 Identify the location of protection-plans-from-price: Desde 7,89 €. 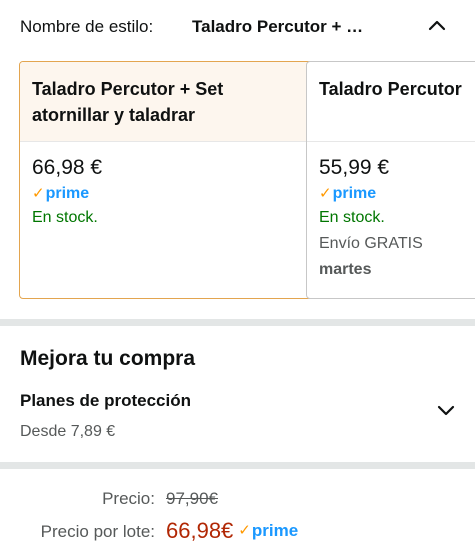
(68, 431).